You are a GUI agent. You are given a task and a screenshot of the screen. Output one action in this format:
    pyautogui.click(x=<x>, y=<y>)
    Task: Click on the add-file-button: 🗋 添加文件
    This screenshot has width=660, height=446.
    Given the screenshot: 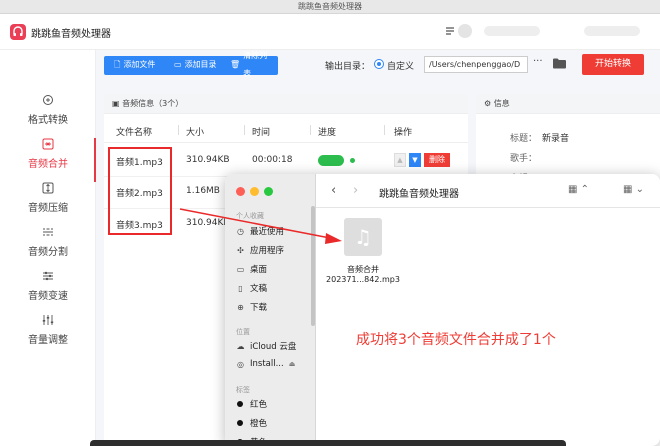 What is the action you would take?
    pyautogui.click(x=134, y=65)
    